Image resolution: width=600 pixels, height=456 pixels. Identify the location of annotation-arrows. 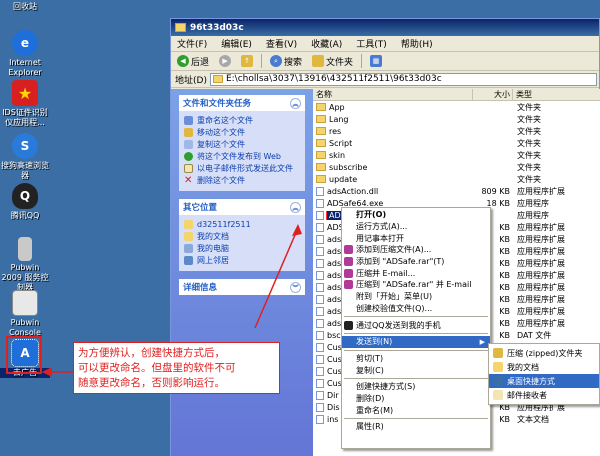
(172, 300).